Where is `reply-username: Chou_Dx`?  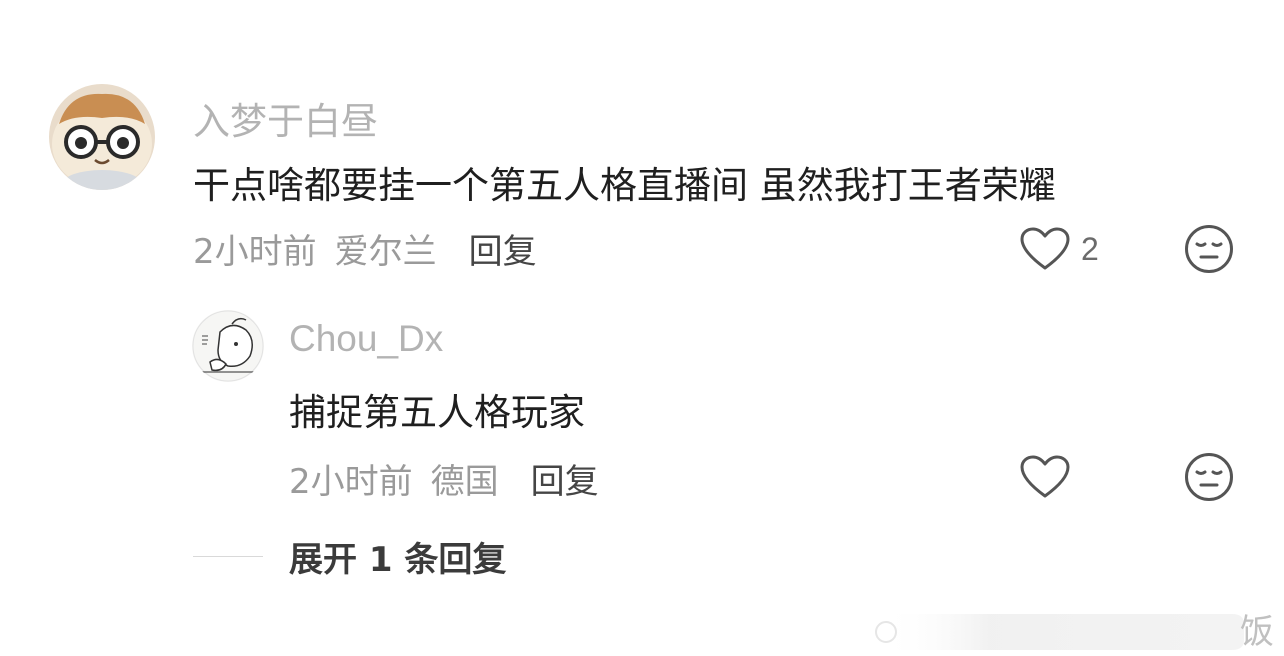
reply-username: Chou_Dx is located at coordinates (366, 339).